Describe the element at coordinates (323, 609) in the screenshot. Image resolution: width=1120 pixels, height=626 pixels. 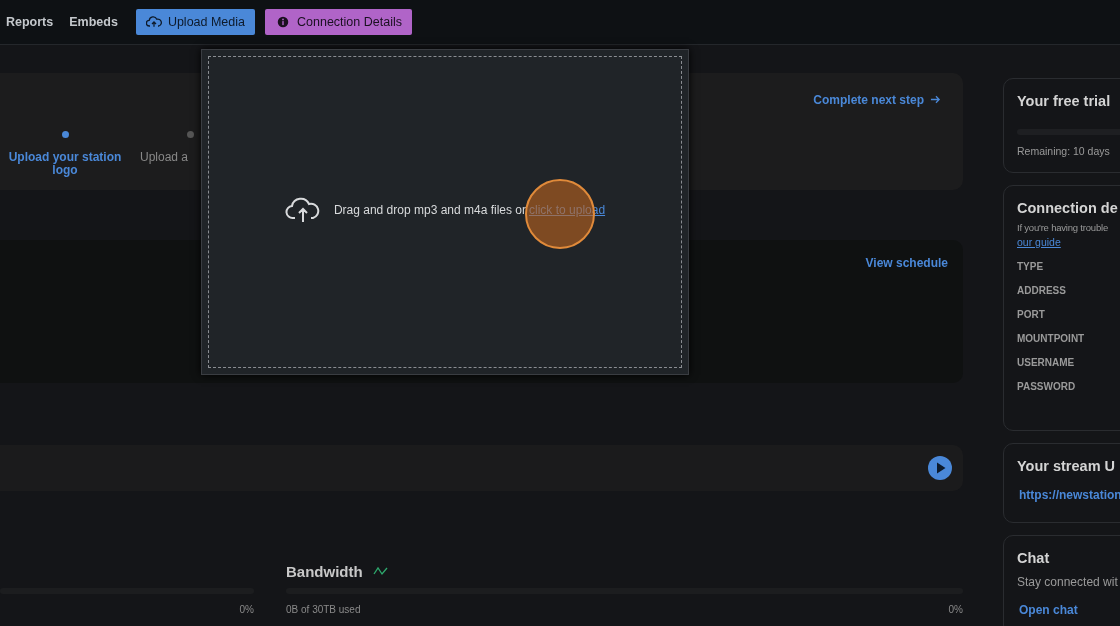
I see `usage-text: 0B of 30TB used` at that location.